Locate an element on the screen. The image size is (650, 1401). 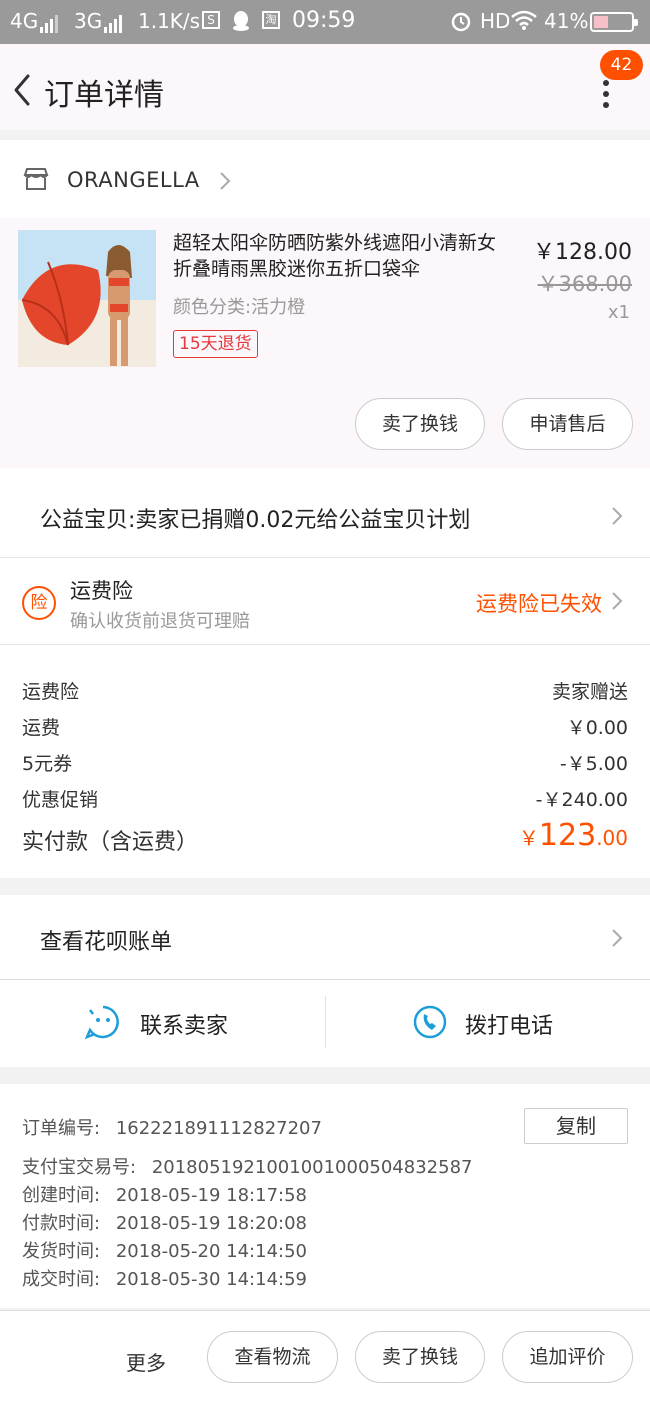
huabei-bill-link: 查看花呗账单 is located at coordinates (106, 940).